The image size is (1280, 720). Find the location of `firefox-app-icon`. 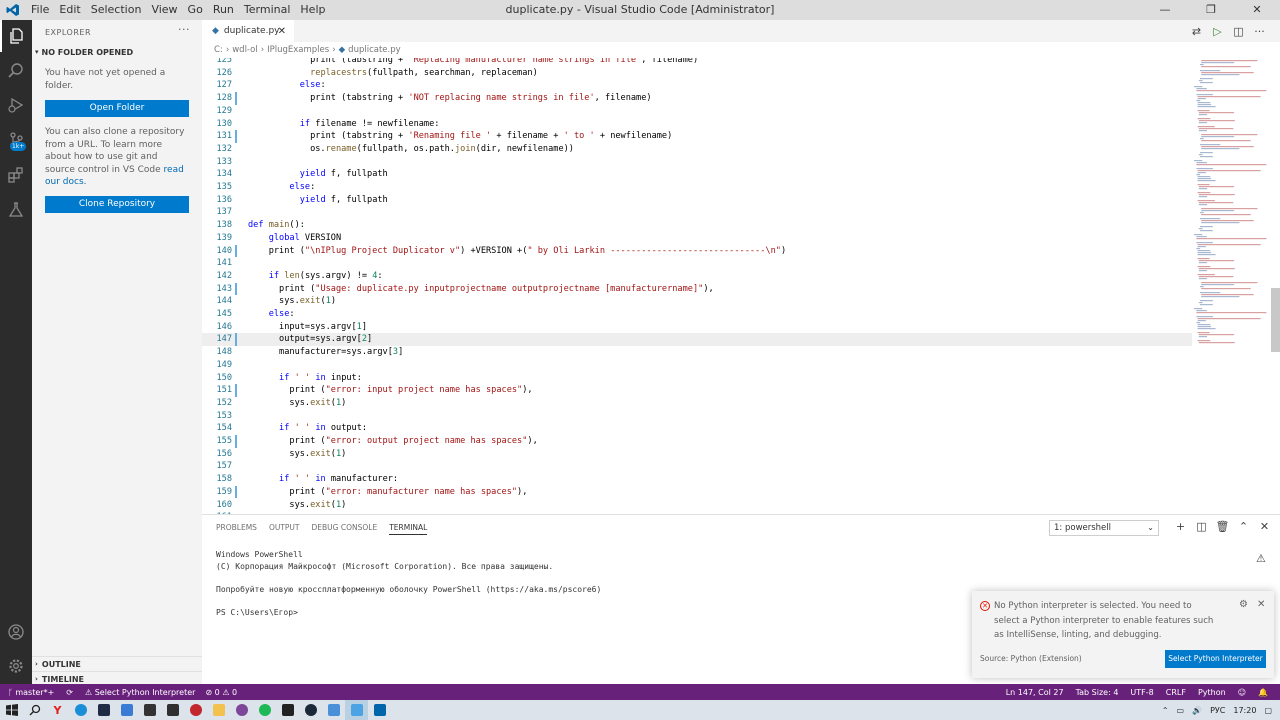

firefox-app-icon is located at coordinates (195, 710).